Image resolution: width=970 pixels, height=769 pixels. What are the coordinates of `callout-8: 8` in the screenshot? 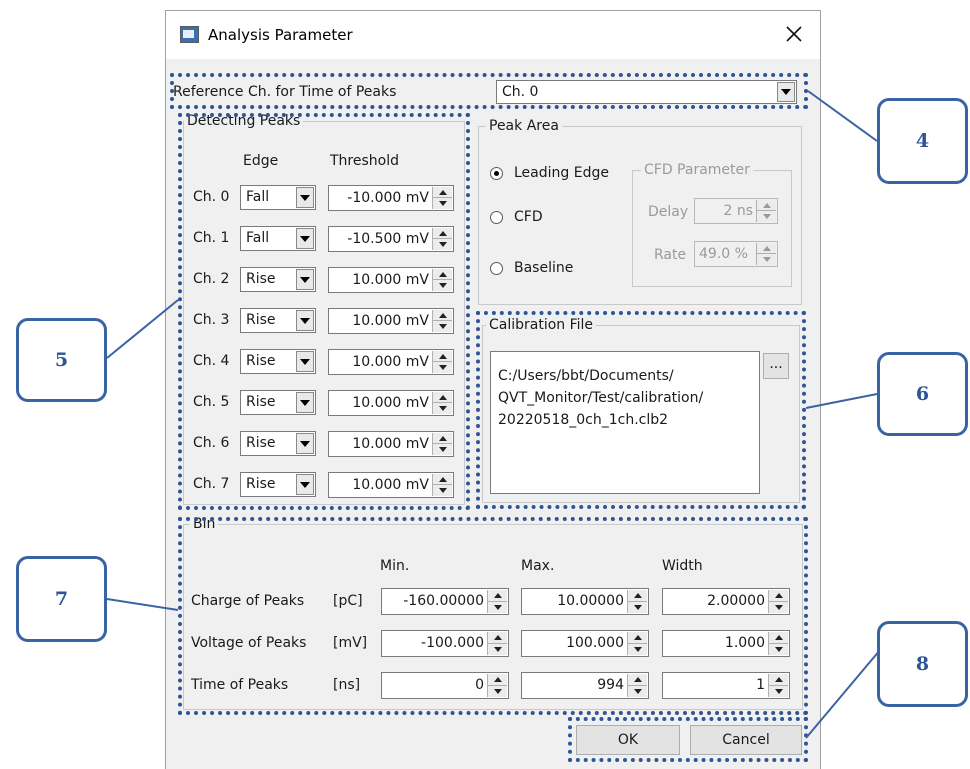 It's located at (922, 664).